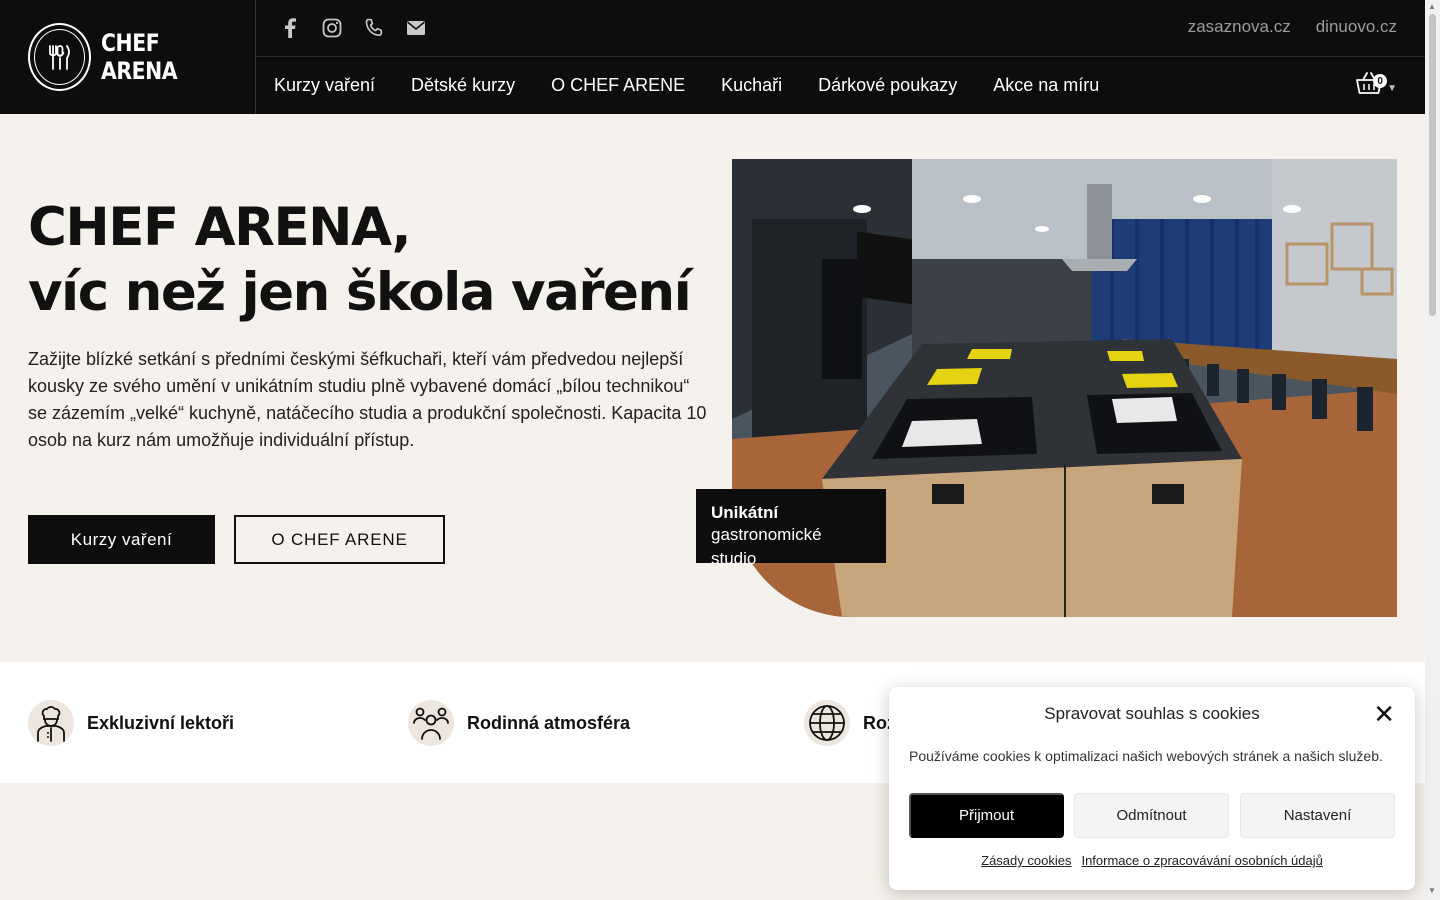  I want to click on scroll-up-arrow-icon: ▲, so click(1432, 6).